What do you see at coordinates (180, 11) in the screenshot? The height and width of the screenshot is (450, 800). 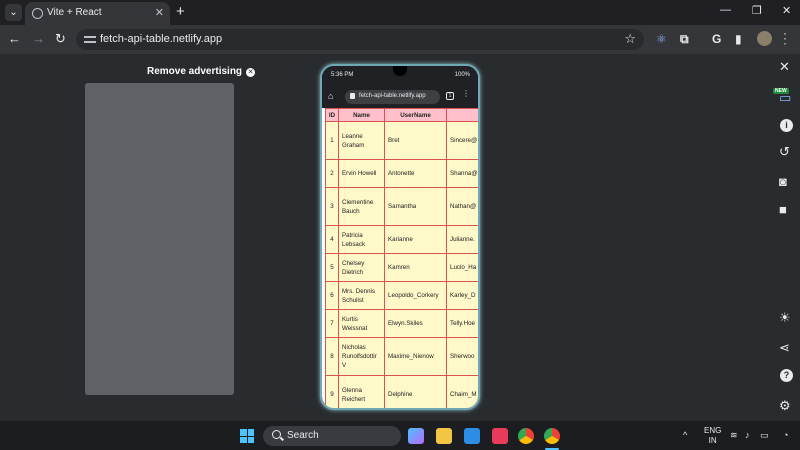 I see `new-tab-button: +` at bounding box center [180, 11].